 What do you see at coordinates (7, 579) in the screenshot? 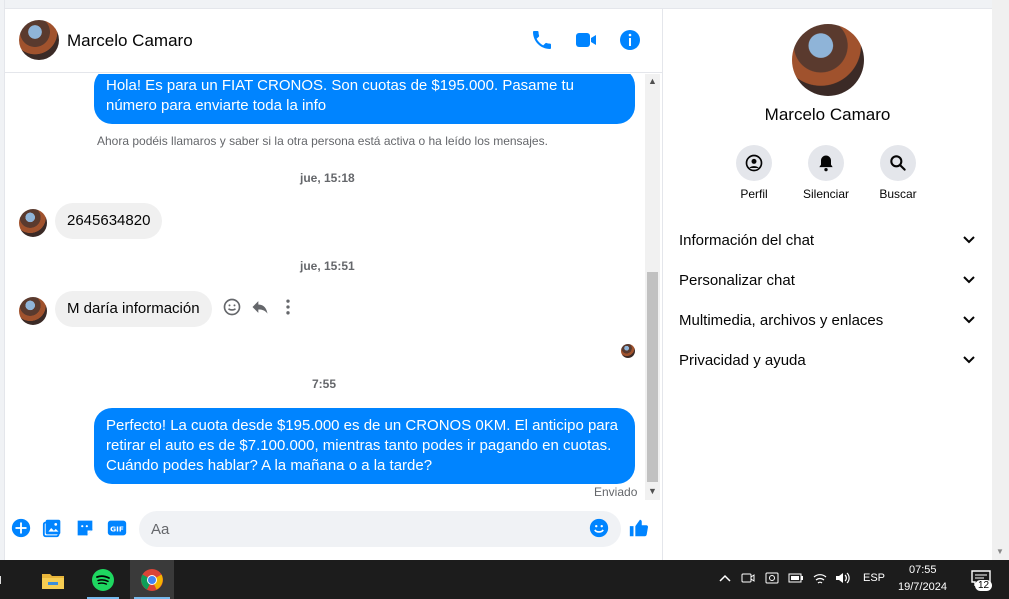
I see `task-view-icon` at bounding box center [7, 579].